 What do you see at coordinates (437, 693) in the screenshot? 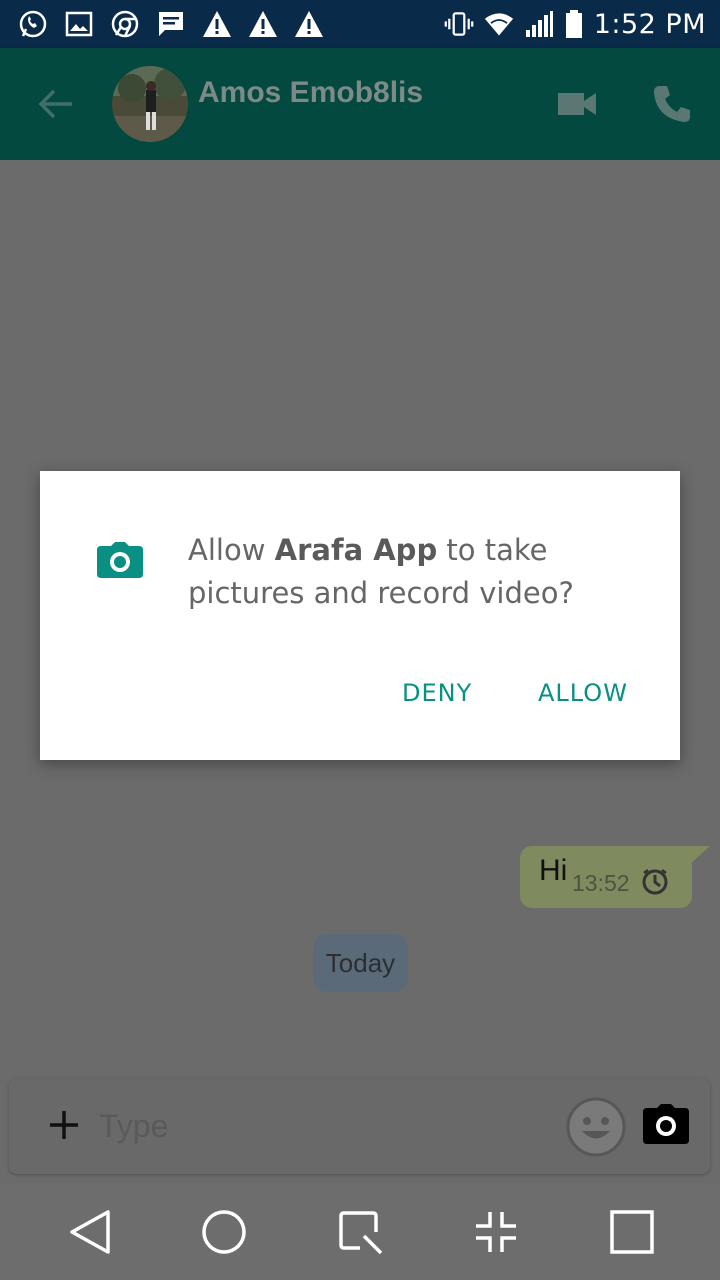
I see `deny-button: DENY` at bounding box center [437, 693].